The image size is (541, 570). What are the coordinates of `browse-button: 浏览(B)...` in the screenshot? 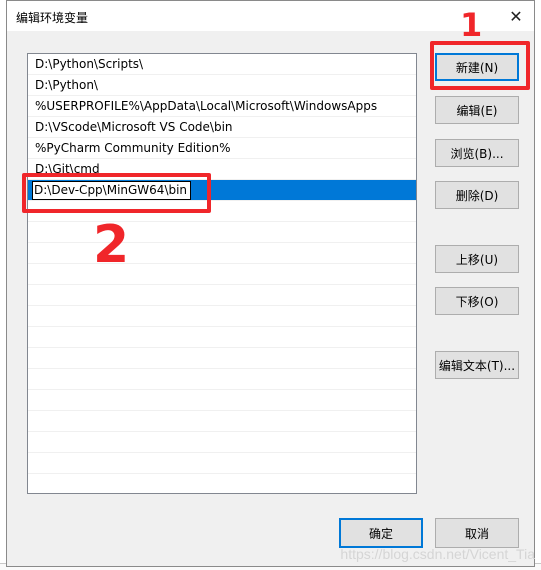 It's located at (477, 153).